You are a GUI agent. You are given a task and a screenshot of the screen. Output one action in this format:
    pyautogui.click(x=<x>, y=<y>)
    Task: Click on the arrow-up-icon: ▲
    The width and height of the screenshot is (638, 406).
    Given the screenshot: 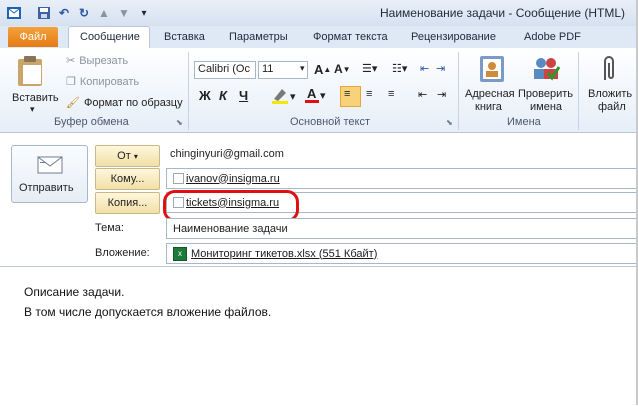 What is the action you would take?
    pyautogui.click(x=104, y=13)
    